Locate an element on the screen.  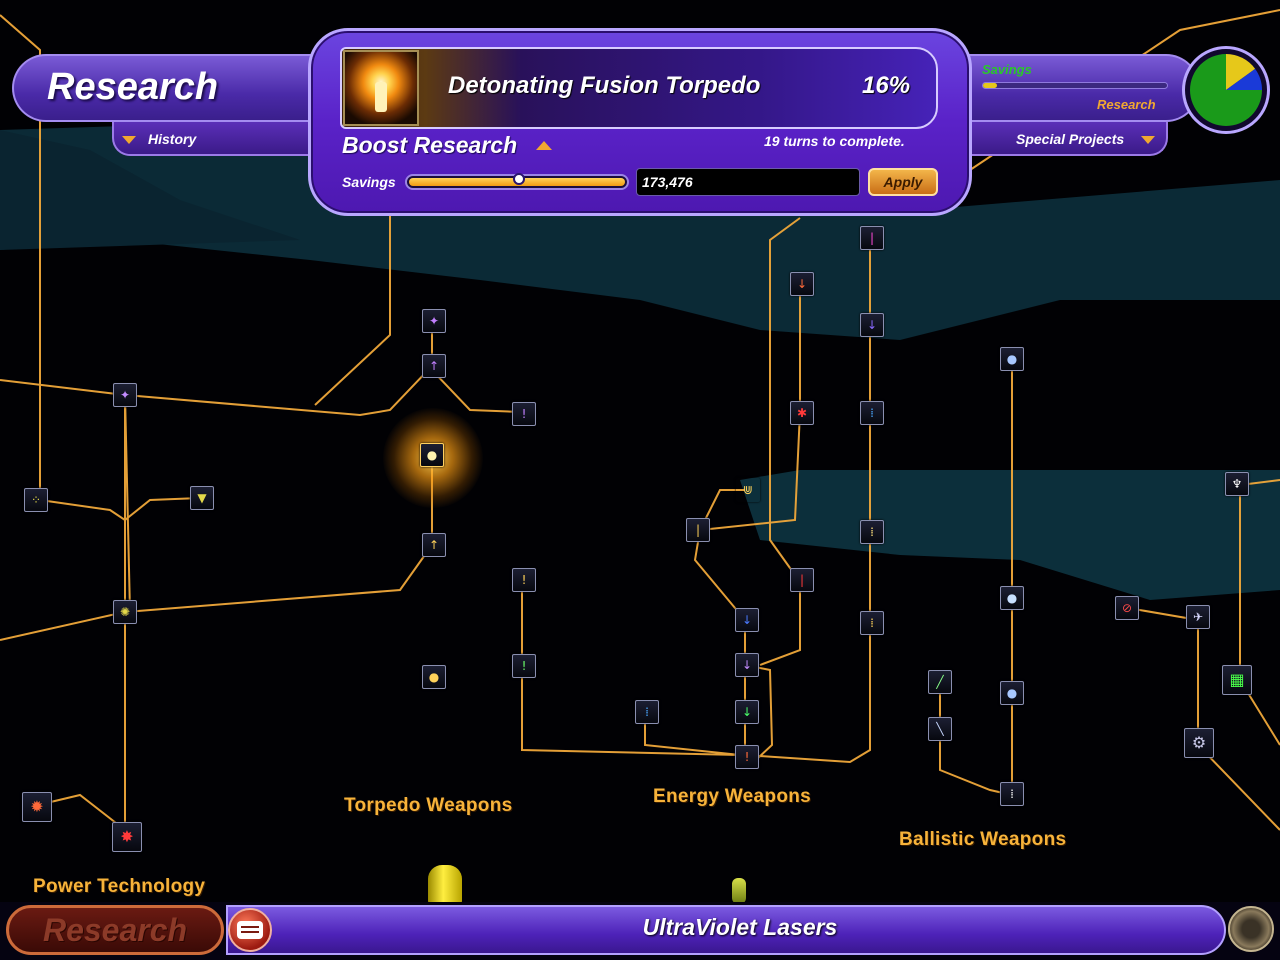
savings-label: Savings is located at coordinates (369, 182).